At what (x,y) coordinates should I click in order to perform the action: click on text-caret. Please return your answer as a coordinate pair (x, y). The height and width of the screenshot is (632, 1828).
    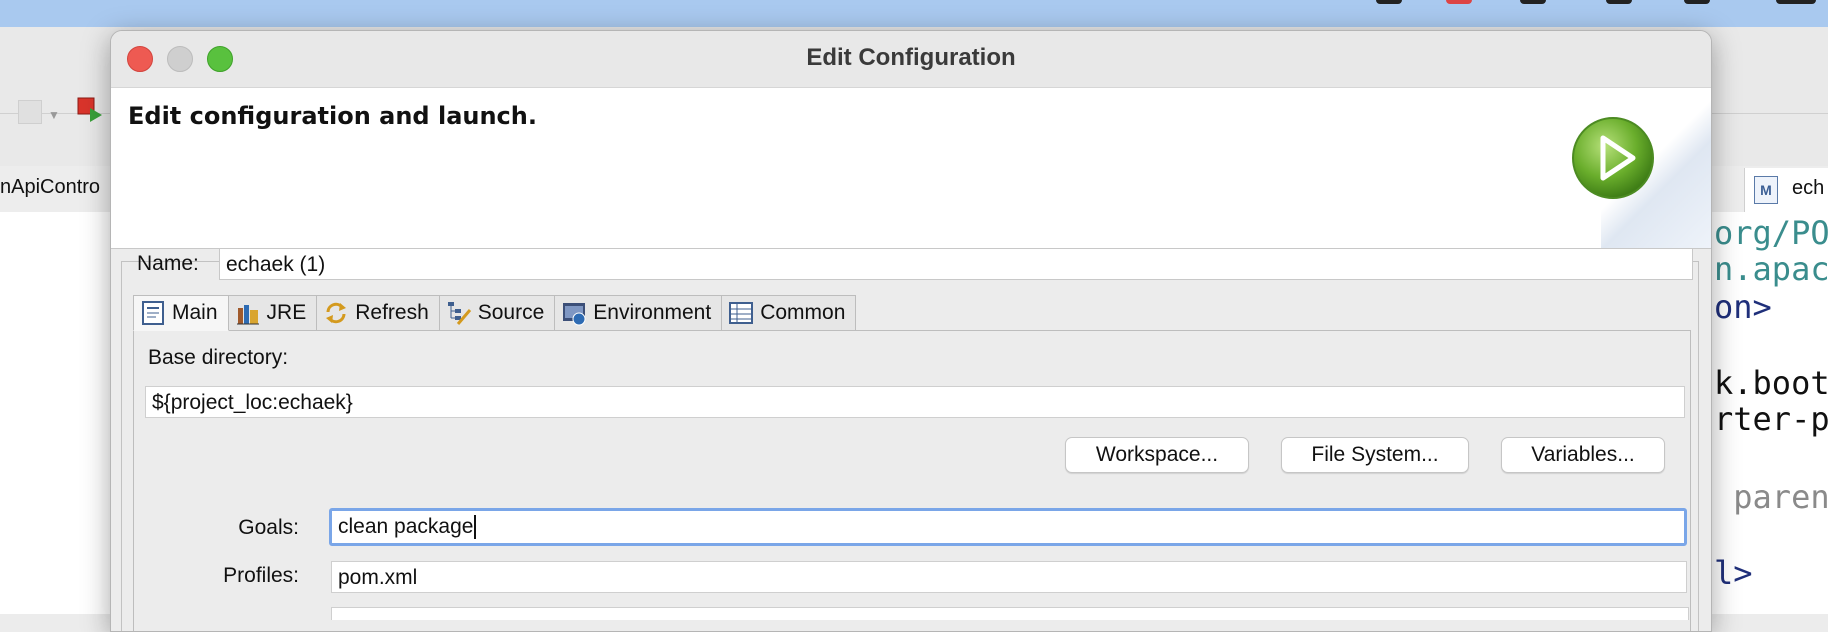
    Looking at the image, I should click on (475, 527).